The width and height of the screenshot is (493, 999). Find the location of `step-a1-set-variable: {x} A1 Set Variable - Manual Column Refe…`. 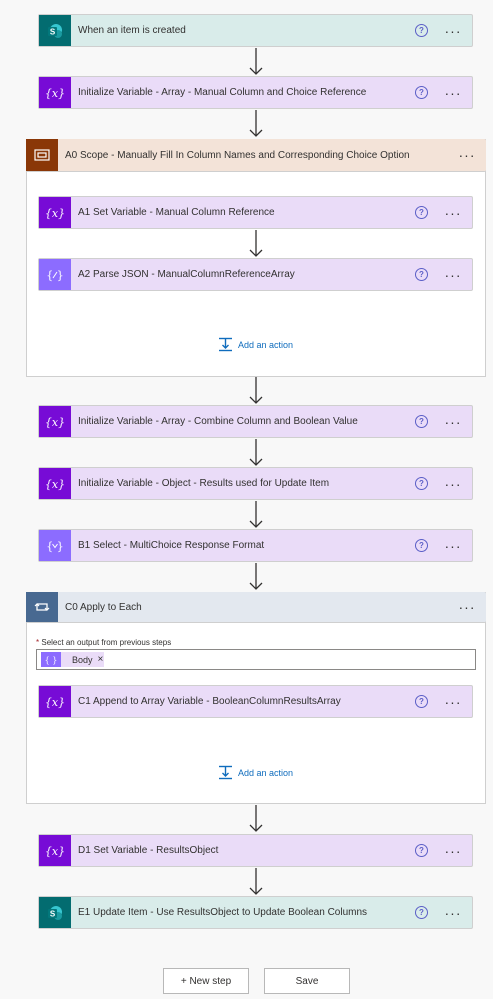

step-a1-set-variable: {x} A1 Set Variable - Manual Column Refe… is located at coordinates (255, 212).